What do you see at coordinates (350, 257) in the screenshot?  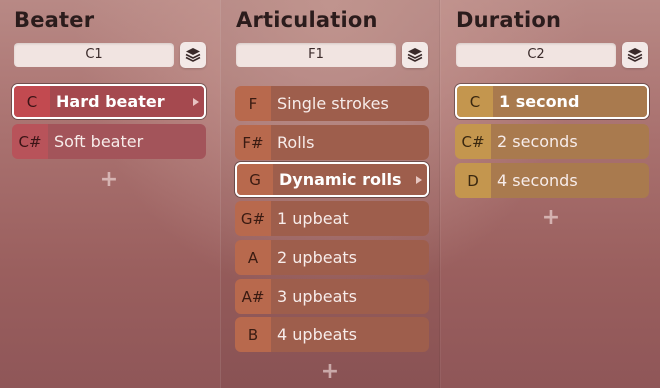 I see `item-label: 2 upbeats` at bounding box center [350, 257].